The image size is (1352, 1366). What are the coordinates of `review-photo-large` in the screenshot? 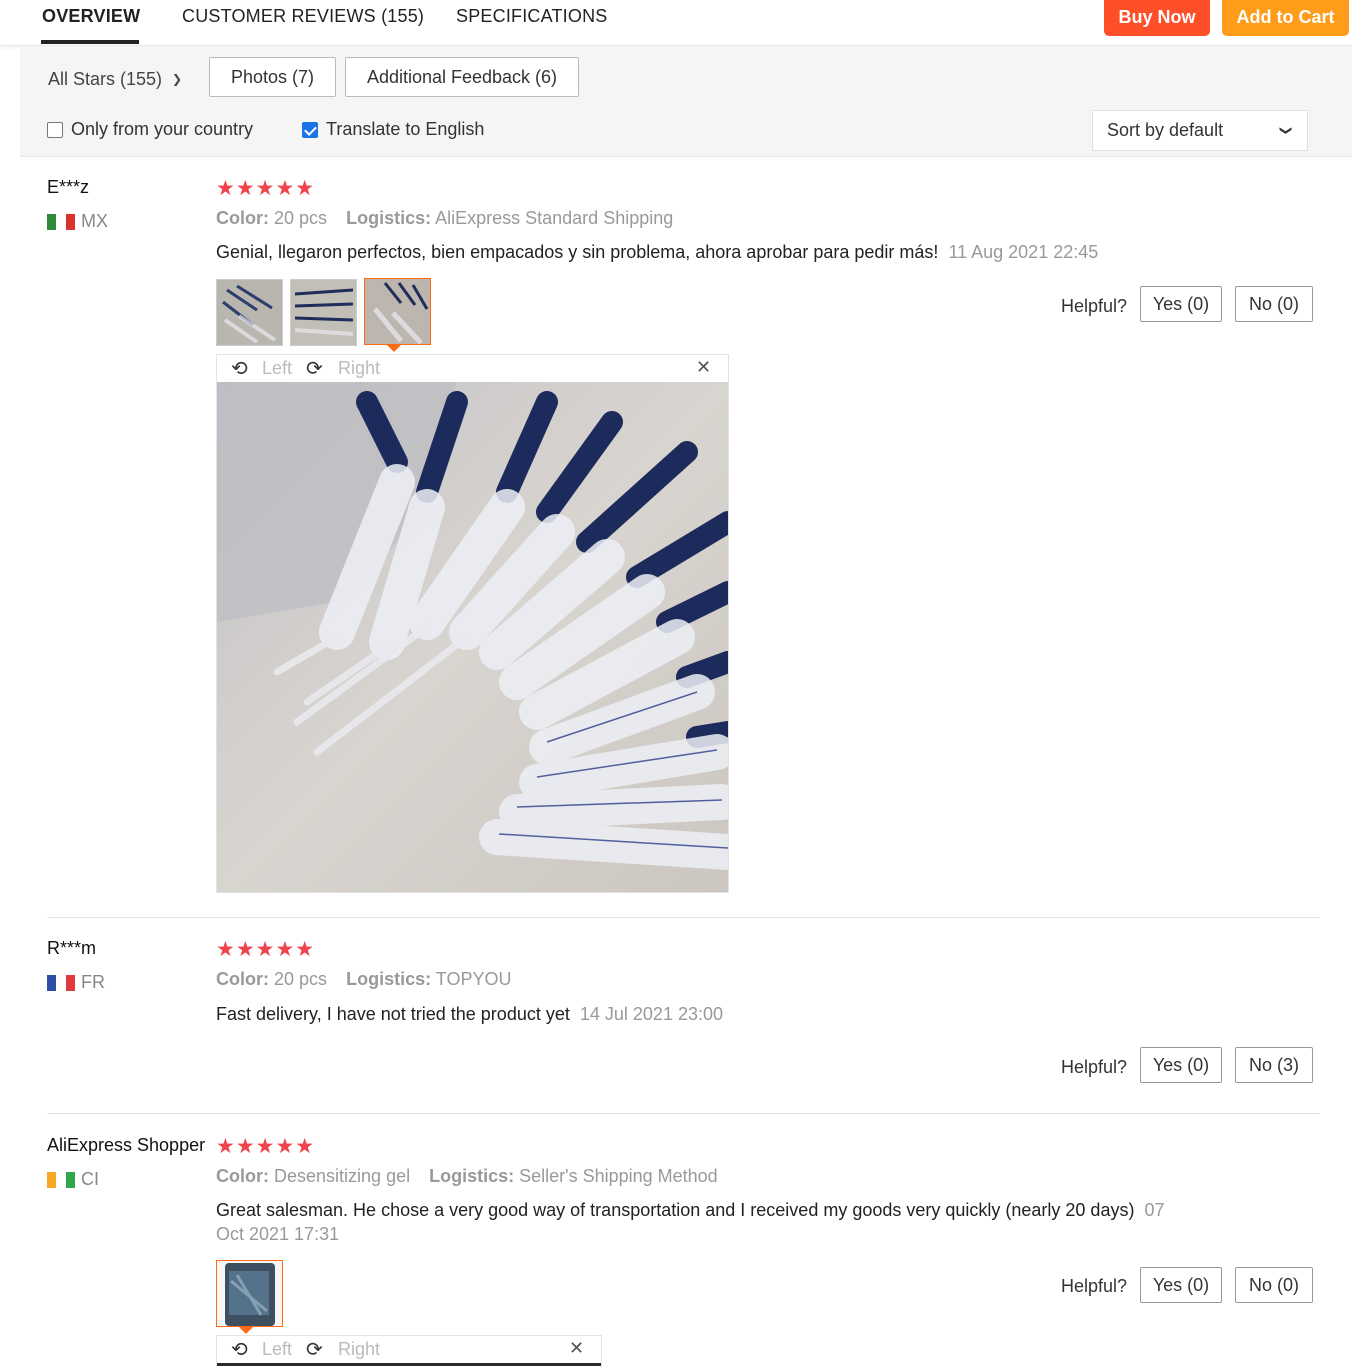 It's located at (472, 637).